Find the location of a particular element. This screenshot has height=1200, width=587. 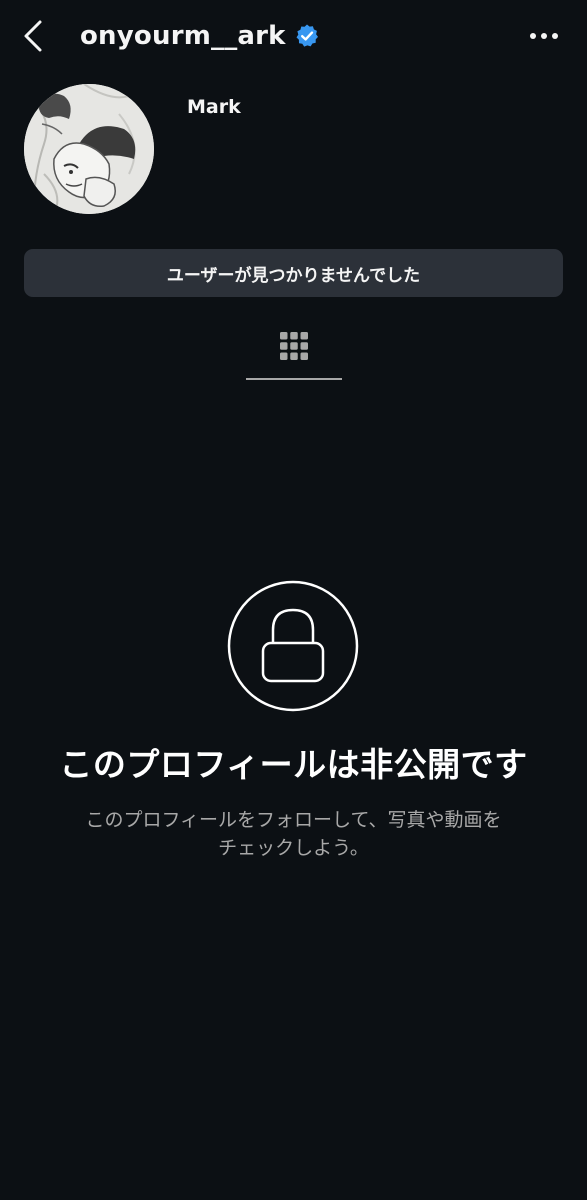

private-subtitle-line2: チェックしよう。 is located at coordinates (293, 848).